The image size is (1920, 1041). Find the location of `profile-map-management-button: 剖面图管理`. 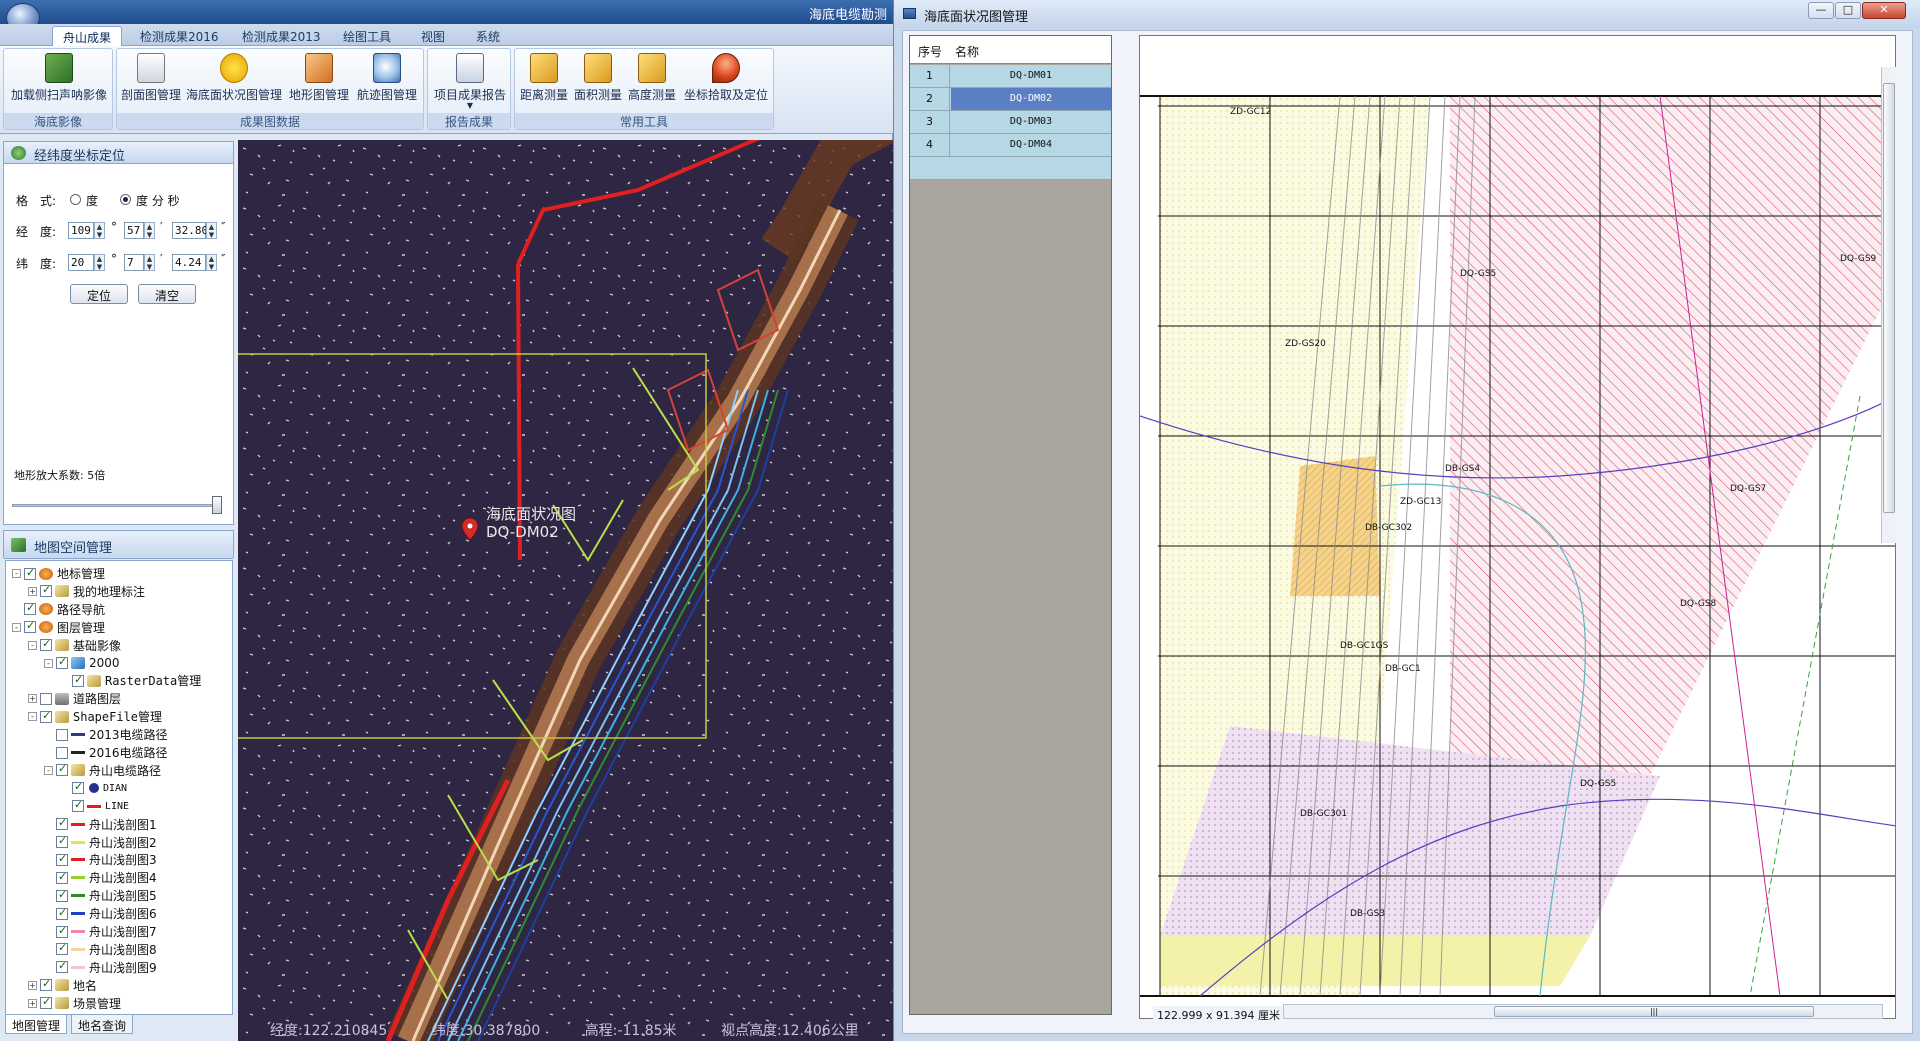

profile-map-management-button: 剖面图管理 is located at coordinates (151, 83).